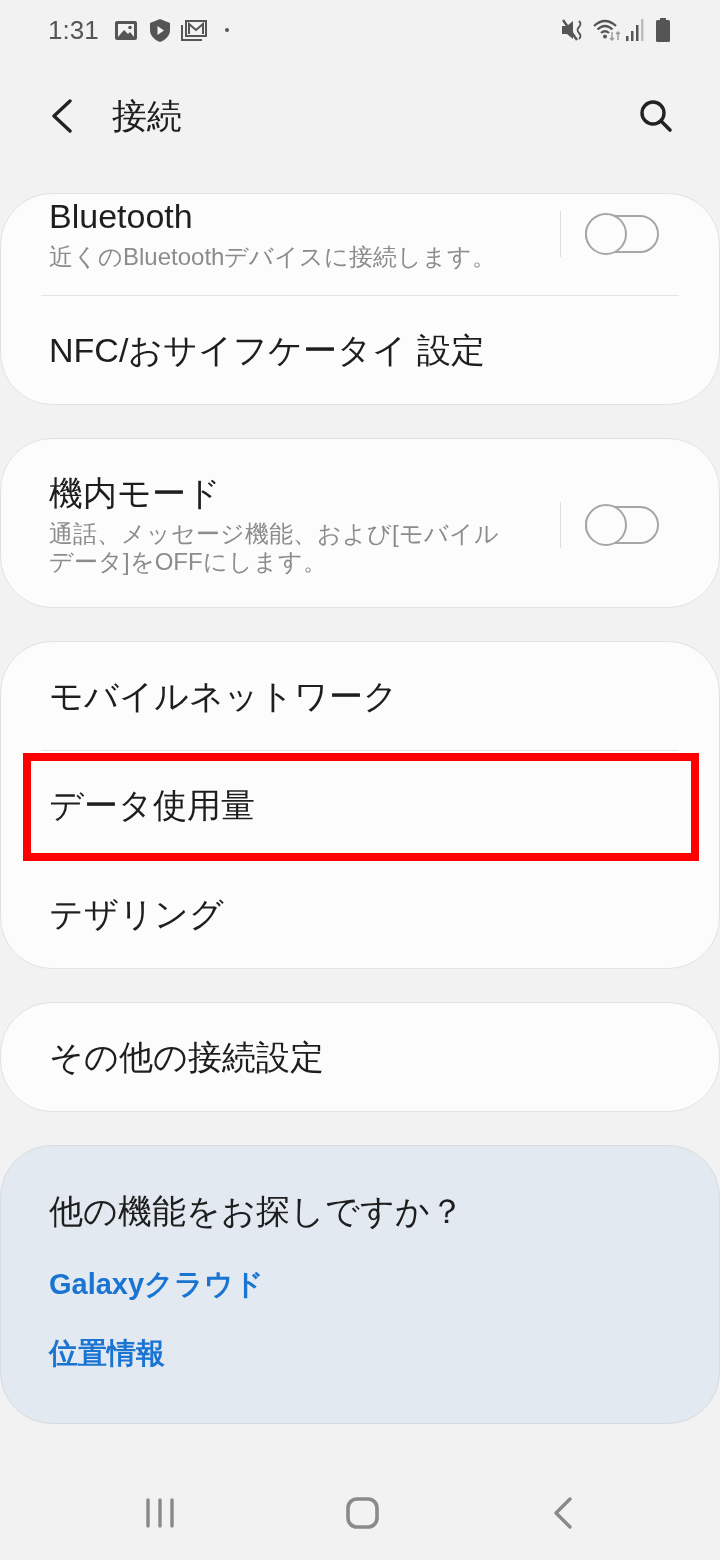  Describe the element at coordinates (159, 30) in the screenshot. I see `shield-icon` at that location.